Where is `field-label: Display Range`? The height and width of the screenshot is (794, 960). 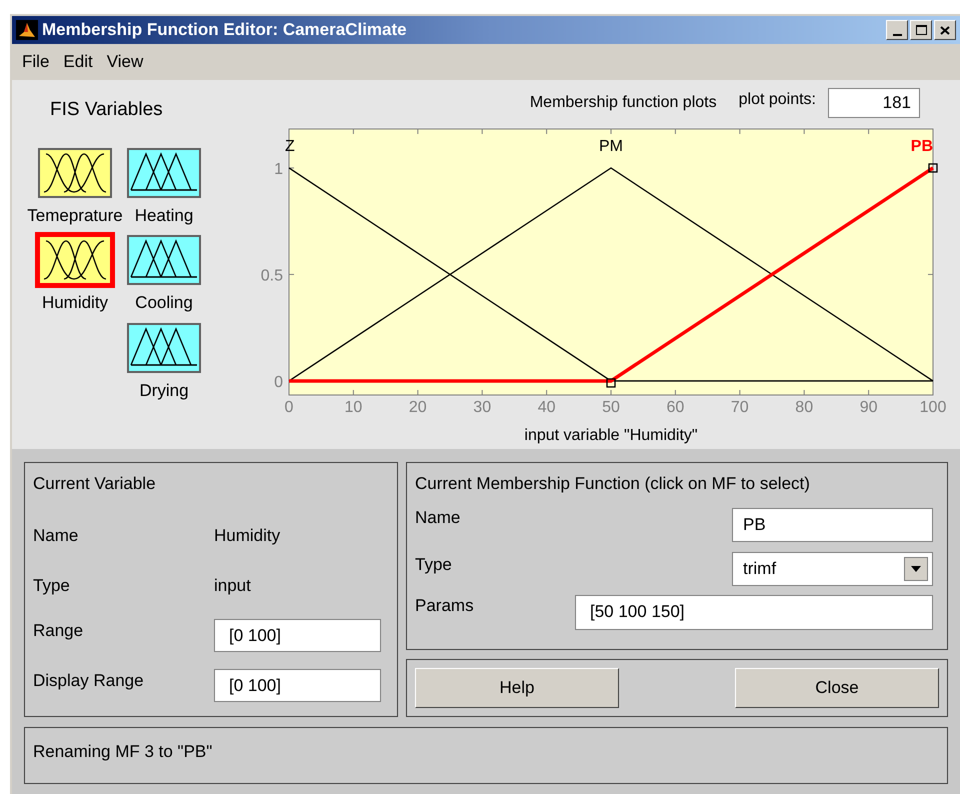 field-label: Display Range is located at coordinates (89, 681).